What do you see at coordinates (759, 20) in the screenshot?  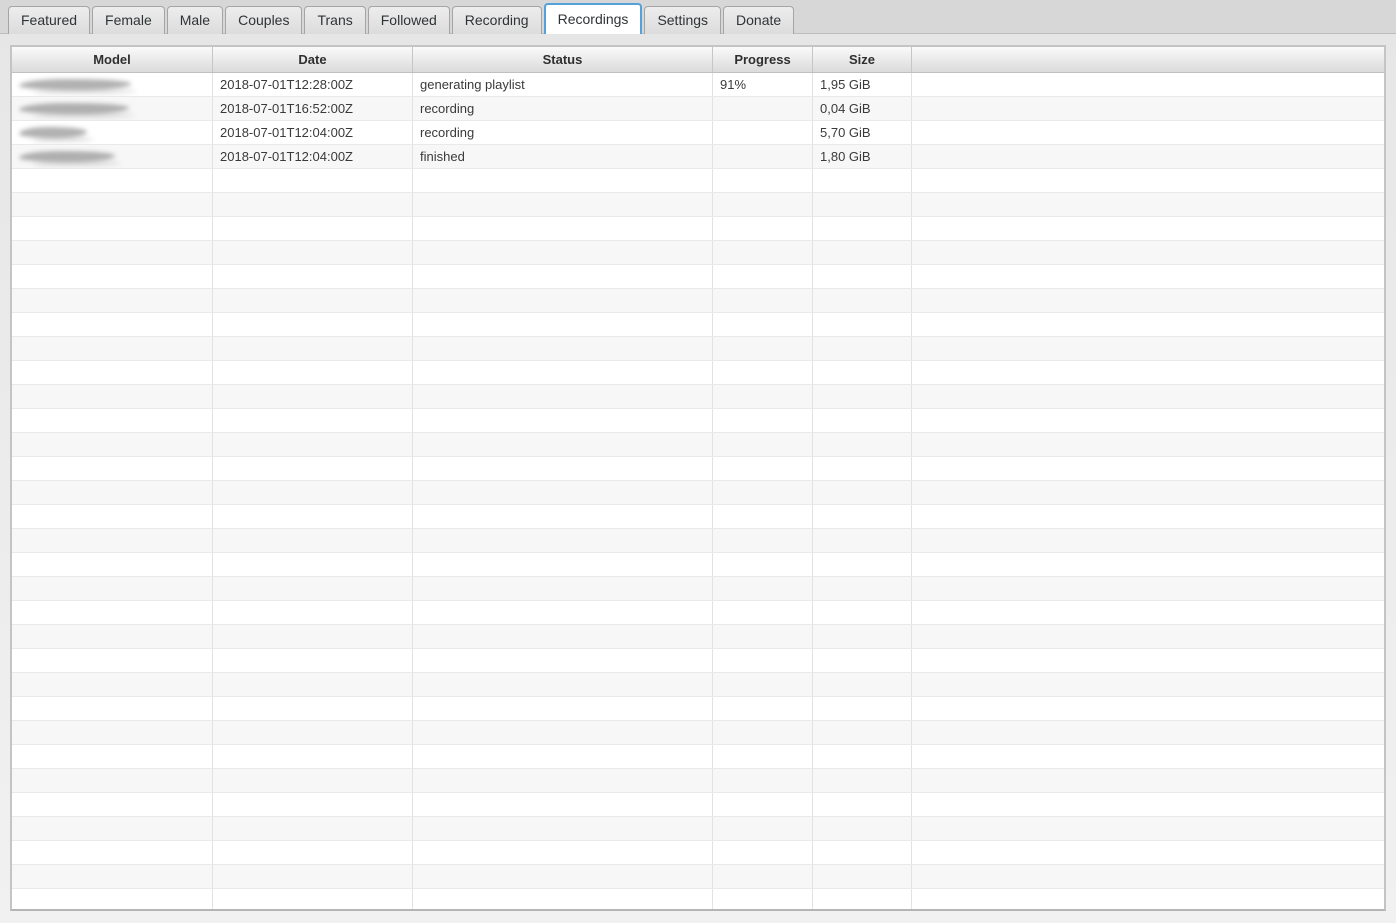 I see `tab-donate: Donate` at bounding box center [759, 20].